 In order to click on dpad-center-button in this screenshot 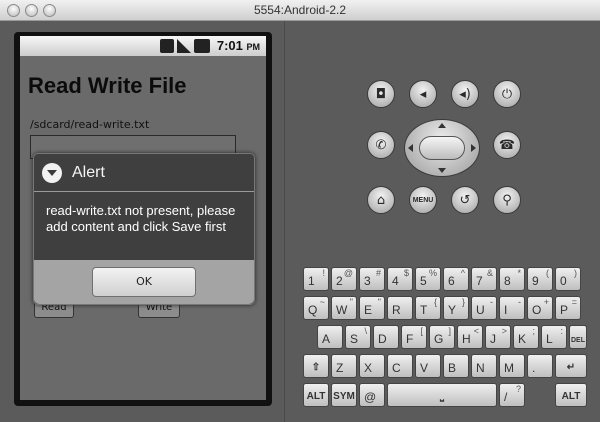, I will do `click(442, 148)`.